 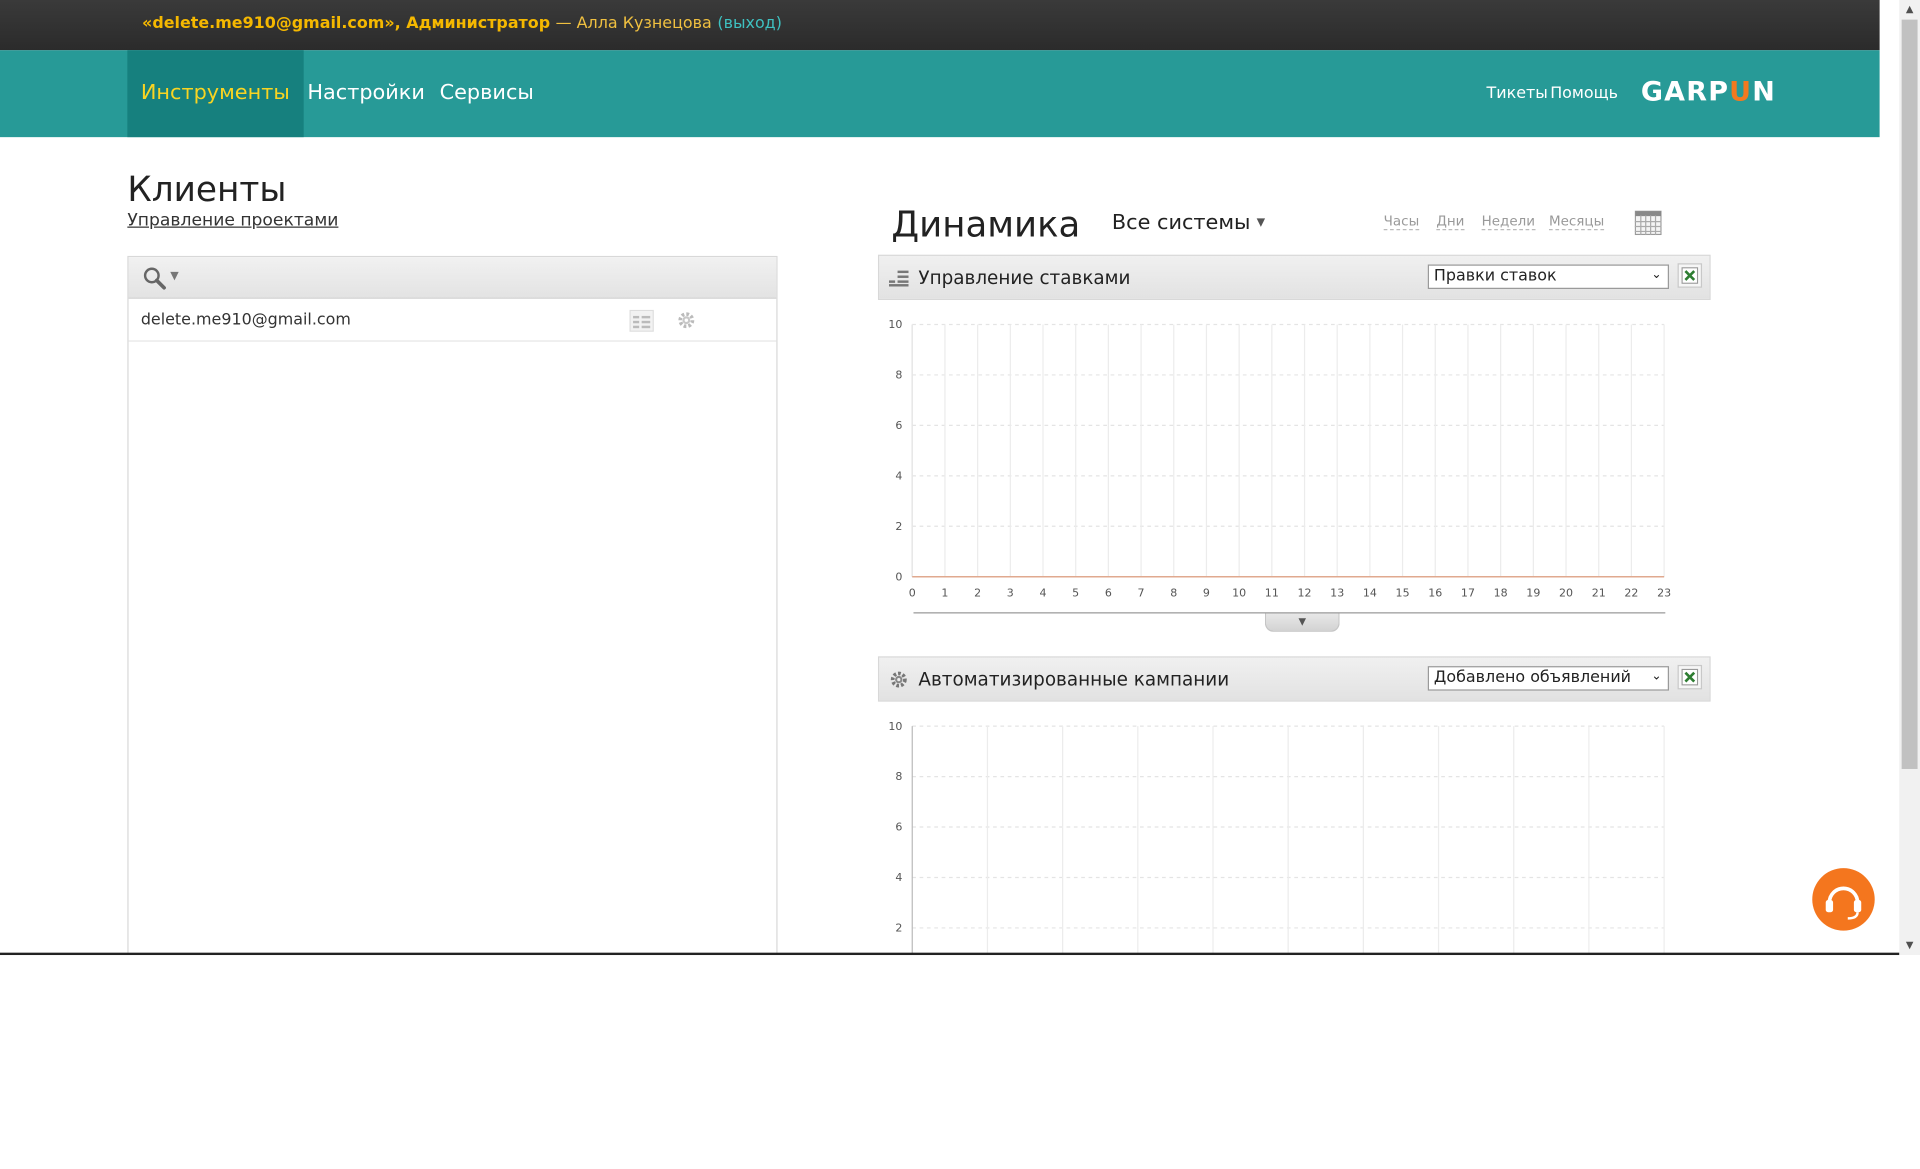 I want to click on logout-link: (выход), so click(x=749, y=24).